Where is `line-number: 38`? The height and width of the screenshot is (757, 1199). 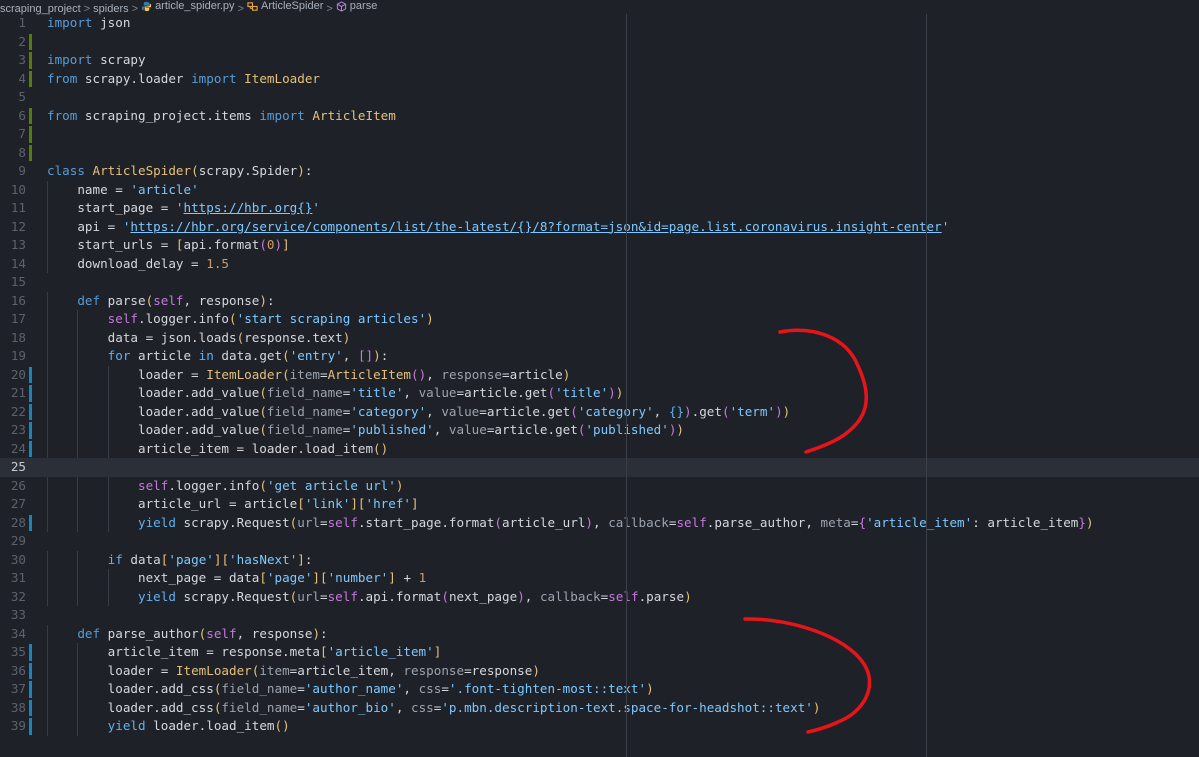
line-number: 38 is located at coordinates (13, 708).